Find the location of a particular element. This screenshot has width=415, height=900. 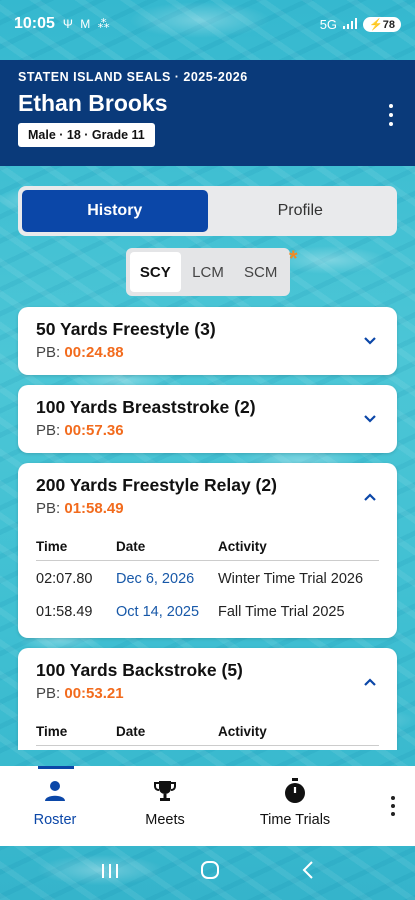

athlete-meta-badge: Male · 18 · Grade 11 is located at coordinates (86, 135).